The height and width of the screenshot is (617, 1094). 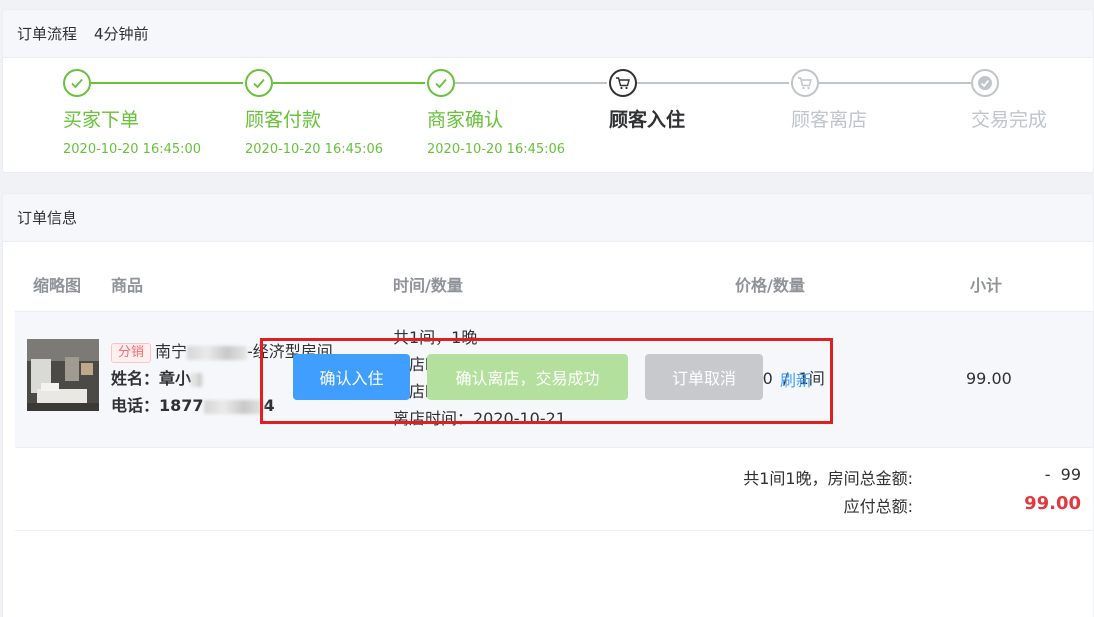 I want to click on cancel-order-button: 订单取消, so click(x=704, y=377).